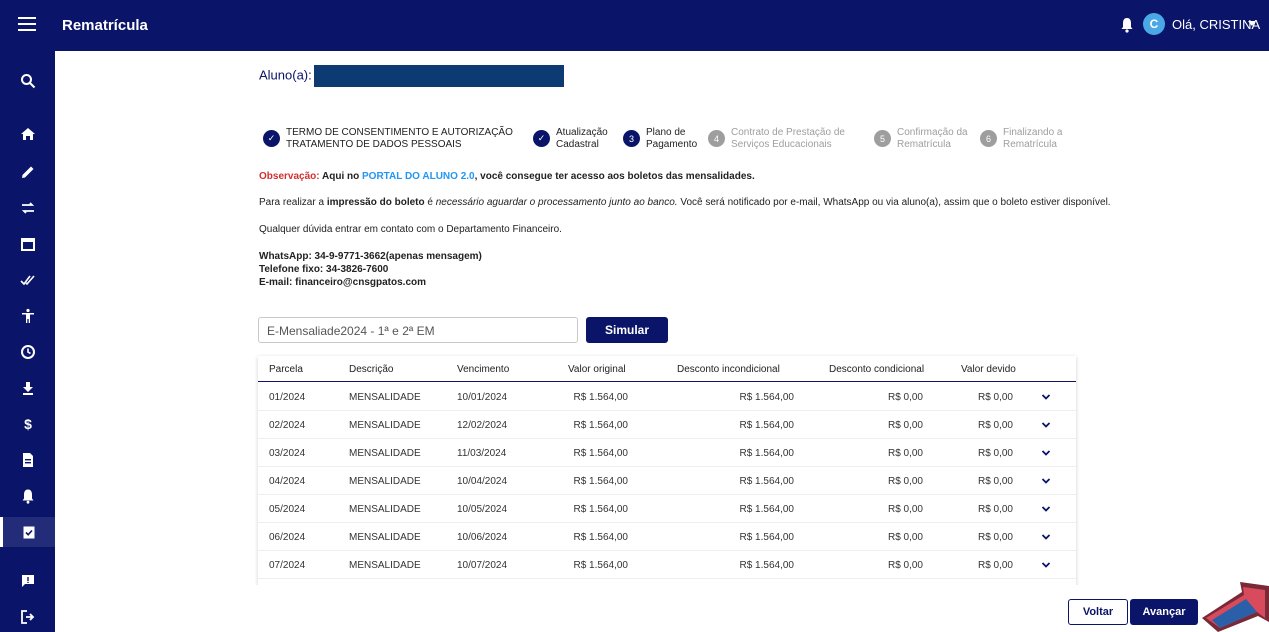 The height and width of the screenshot is (632, 1269). I want to click on observation-text: Aqui no, so click(340, 176).